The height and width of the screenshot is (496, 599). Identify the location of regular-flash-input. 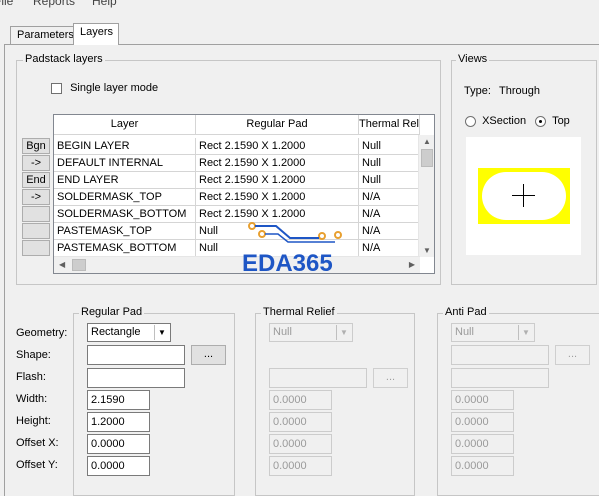
(136, 378).